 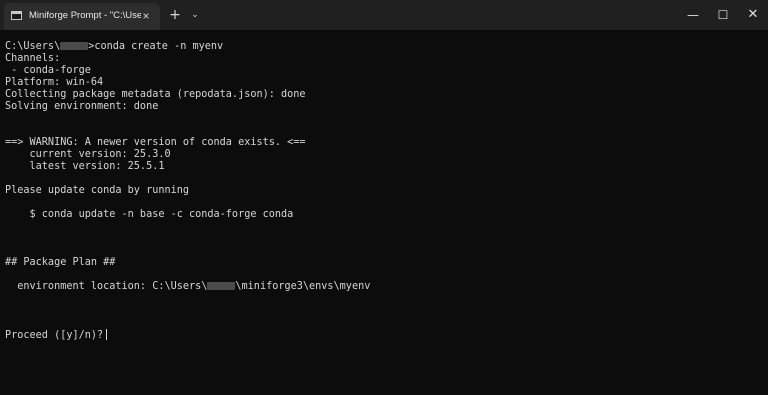 I want to click on output-line: Platform: win-64, so click(x=54, y=82).